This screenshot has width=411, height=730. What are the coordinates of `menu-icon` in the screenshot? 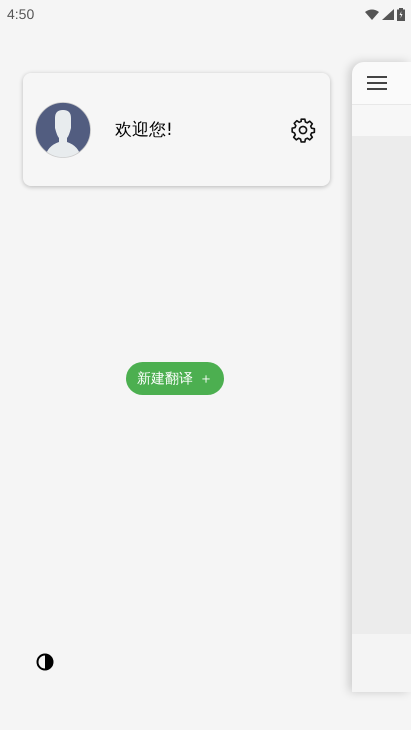 It's located at (377, 83).